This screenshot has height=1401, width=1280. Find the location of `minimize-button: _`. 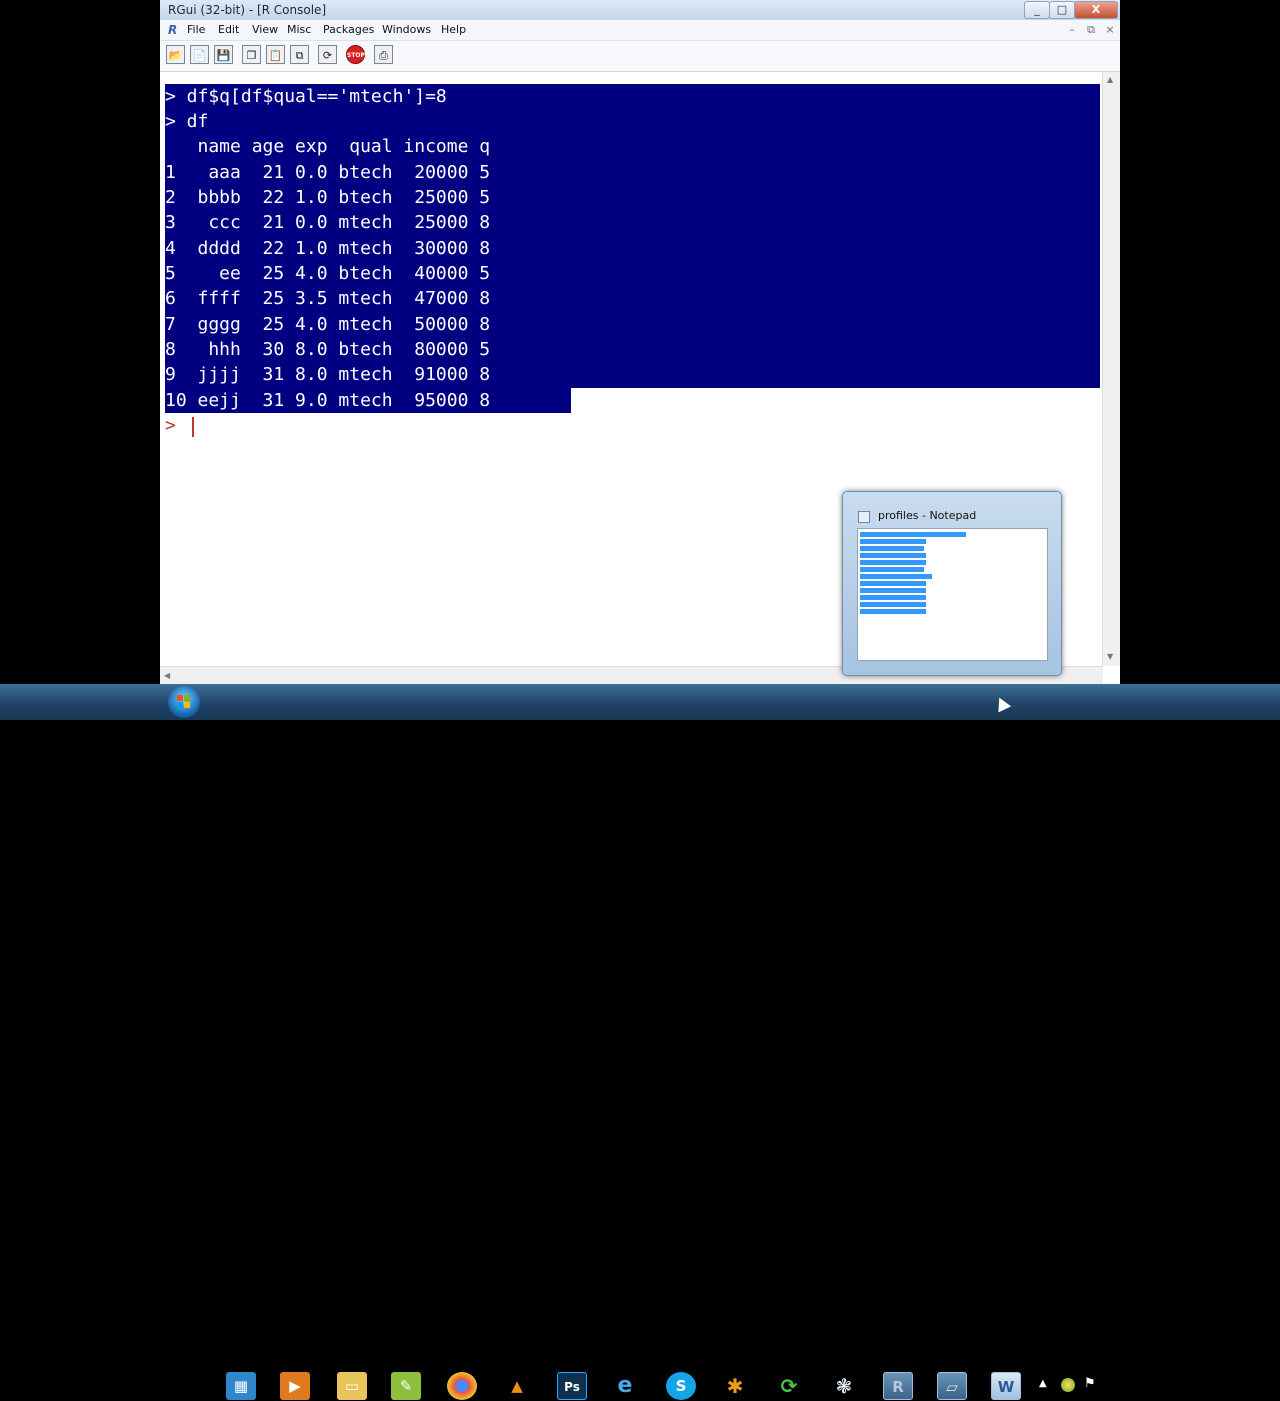

minimize-button: _ is located at coordinates (1037, 10).